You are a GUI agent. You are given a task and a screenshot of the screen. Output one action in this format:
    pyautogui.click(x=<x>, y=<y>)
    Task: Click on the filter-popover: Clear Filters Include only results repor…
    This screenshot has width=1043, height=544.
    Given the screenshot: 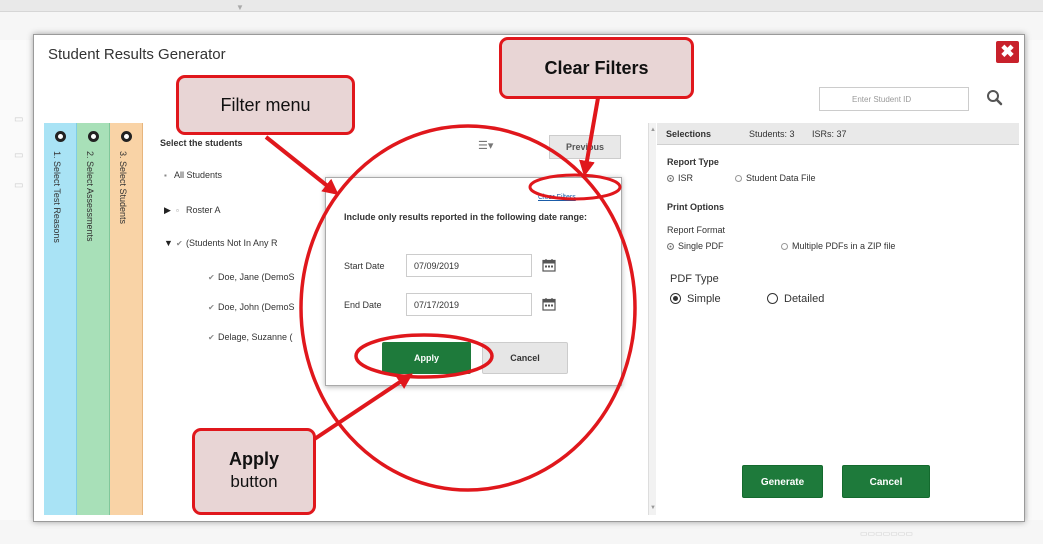 What is the action you would take?
    pyautogui.click(x=473, y=281)
    